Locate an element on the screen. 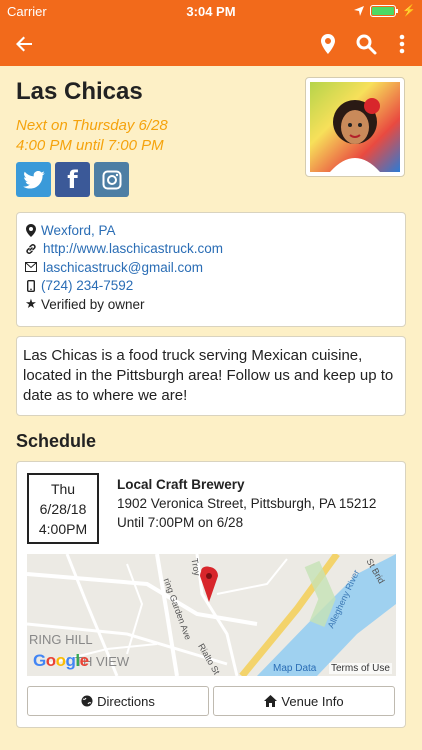 The image size is (422, 750). more-vertical-icon is located at coordinates (402, 44).